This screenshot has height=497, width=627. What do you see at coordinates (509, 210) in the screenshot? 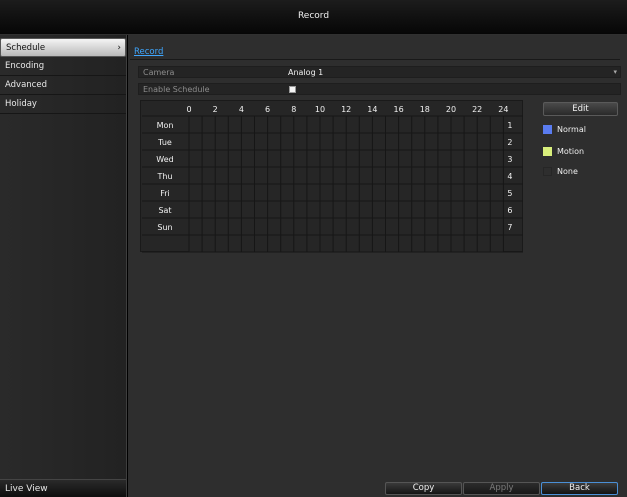
I see `day-number: 6` at bounding box center [509, 210].